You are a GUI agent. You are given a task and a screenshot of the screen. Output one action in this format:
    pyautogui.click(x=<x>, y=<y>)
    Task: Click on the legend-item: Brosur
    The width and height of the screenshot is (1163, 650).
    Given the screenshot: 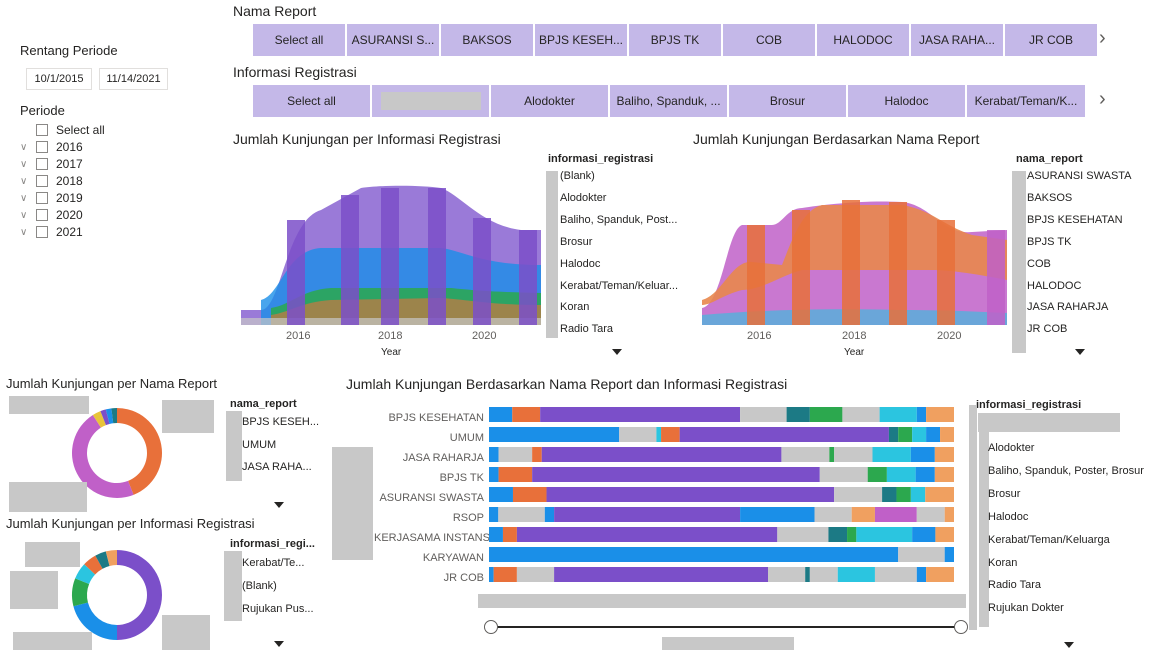 What is the action you would take?
    pyautogui.click(x=1004, y=494)
    